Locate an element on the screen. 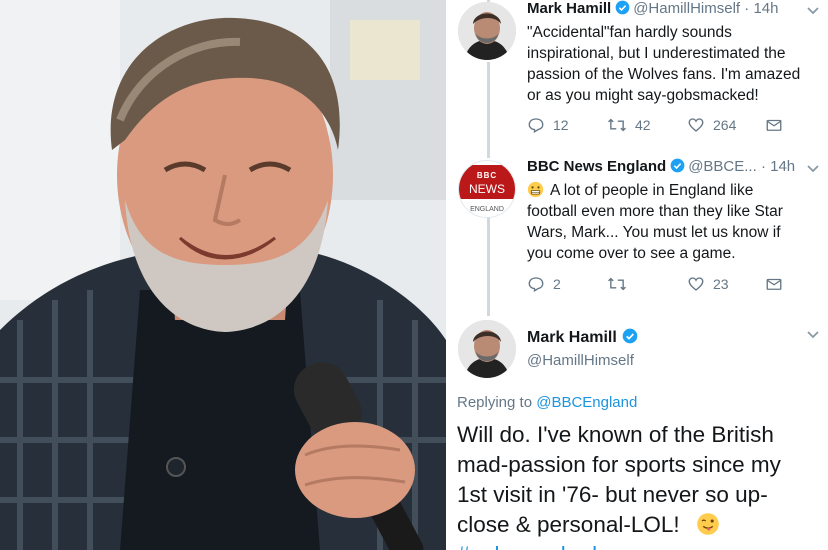  retweet-button is located at coordinates (621, 284).